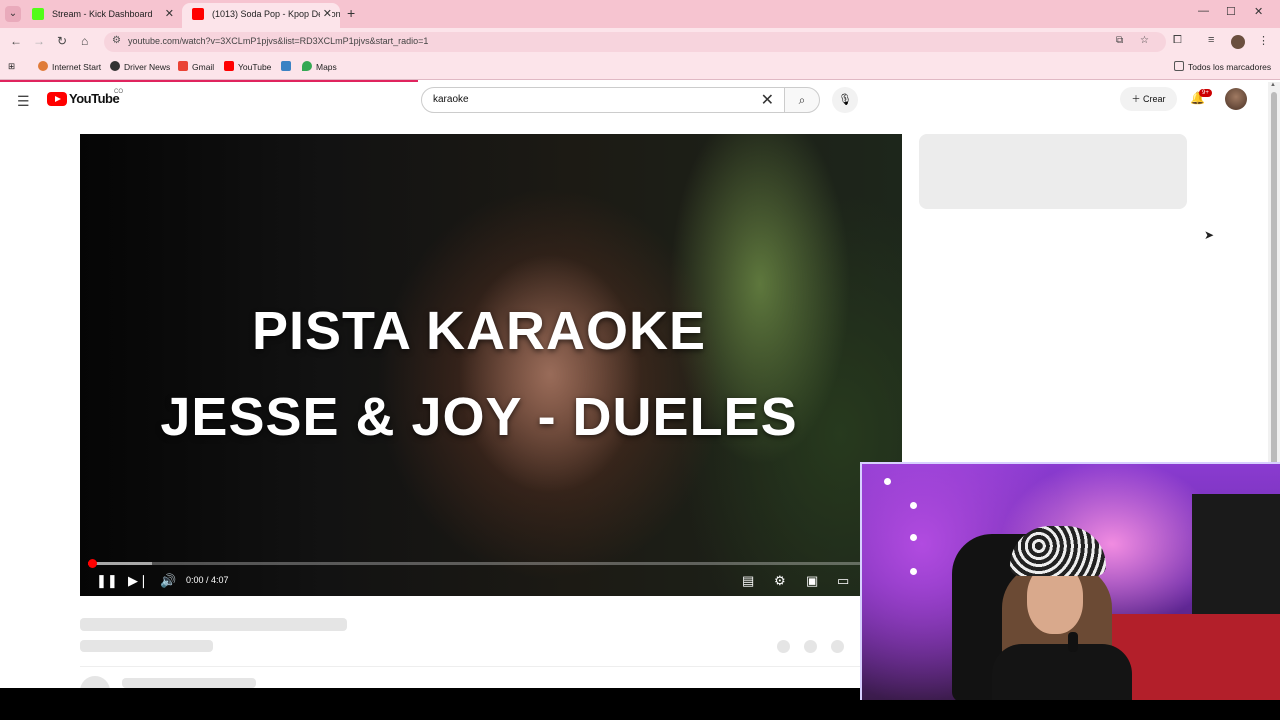  What do you see at coordinates (1236, 99) in the screenshot?
I see `account-avatar` at bounding box center [1236, 99].